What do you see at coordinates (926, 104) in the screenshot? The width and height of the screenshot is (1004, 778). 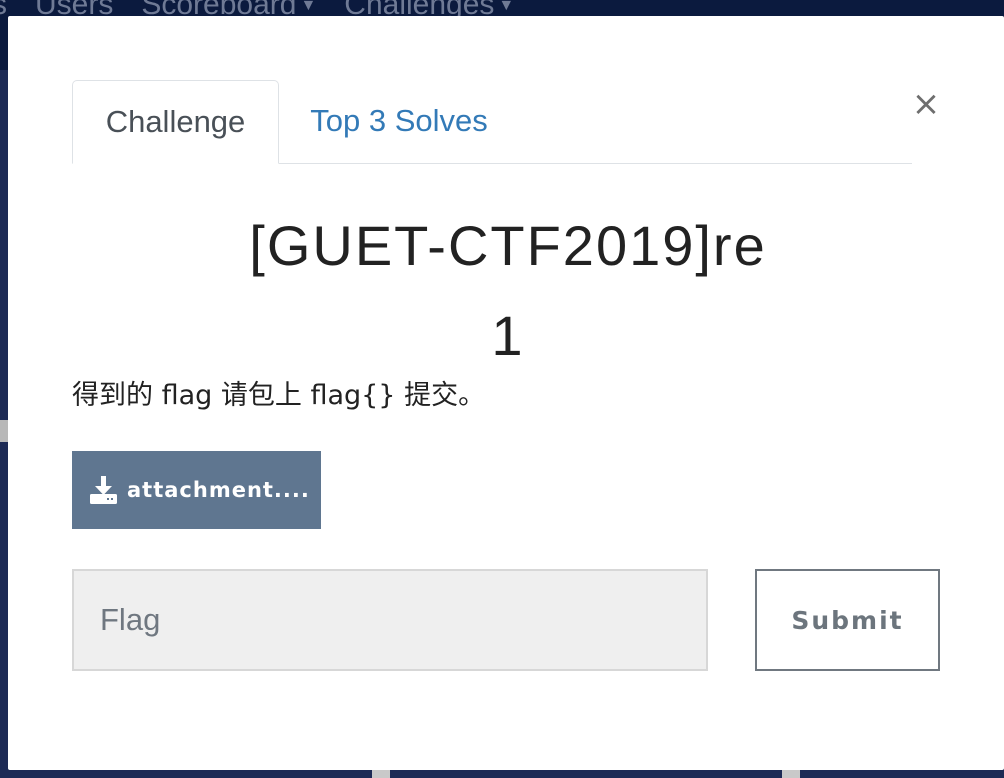 I see `close-button: ×` at bounding box center [926, 104].